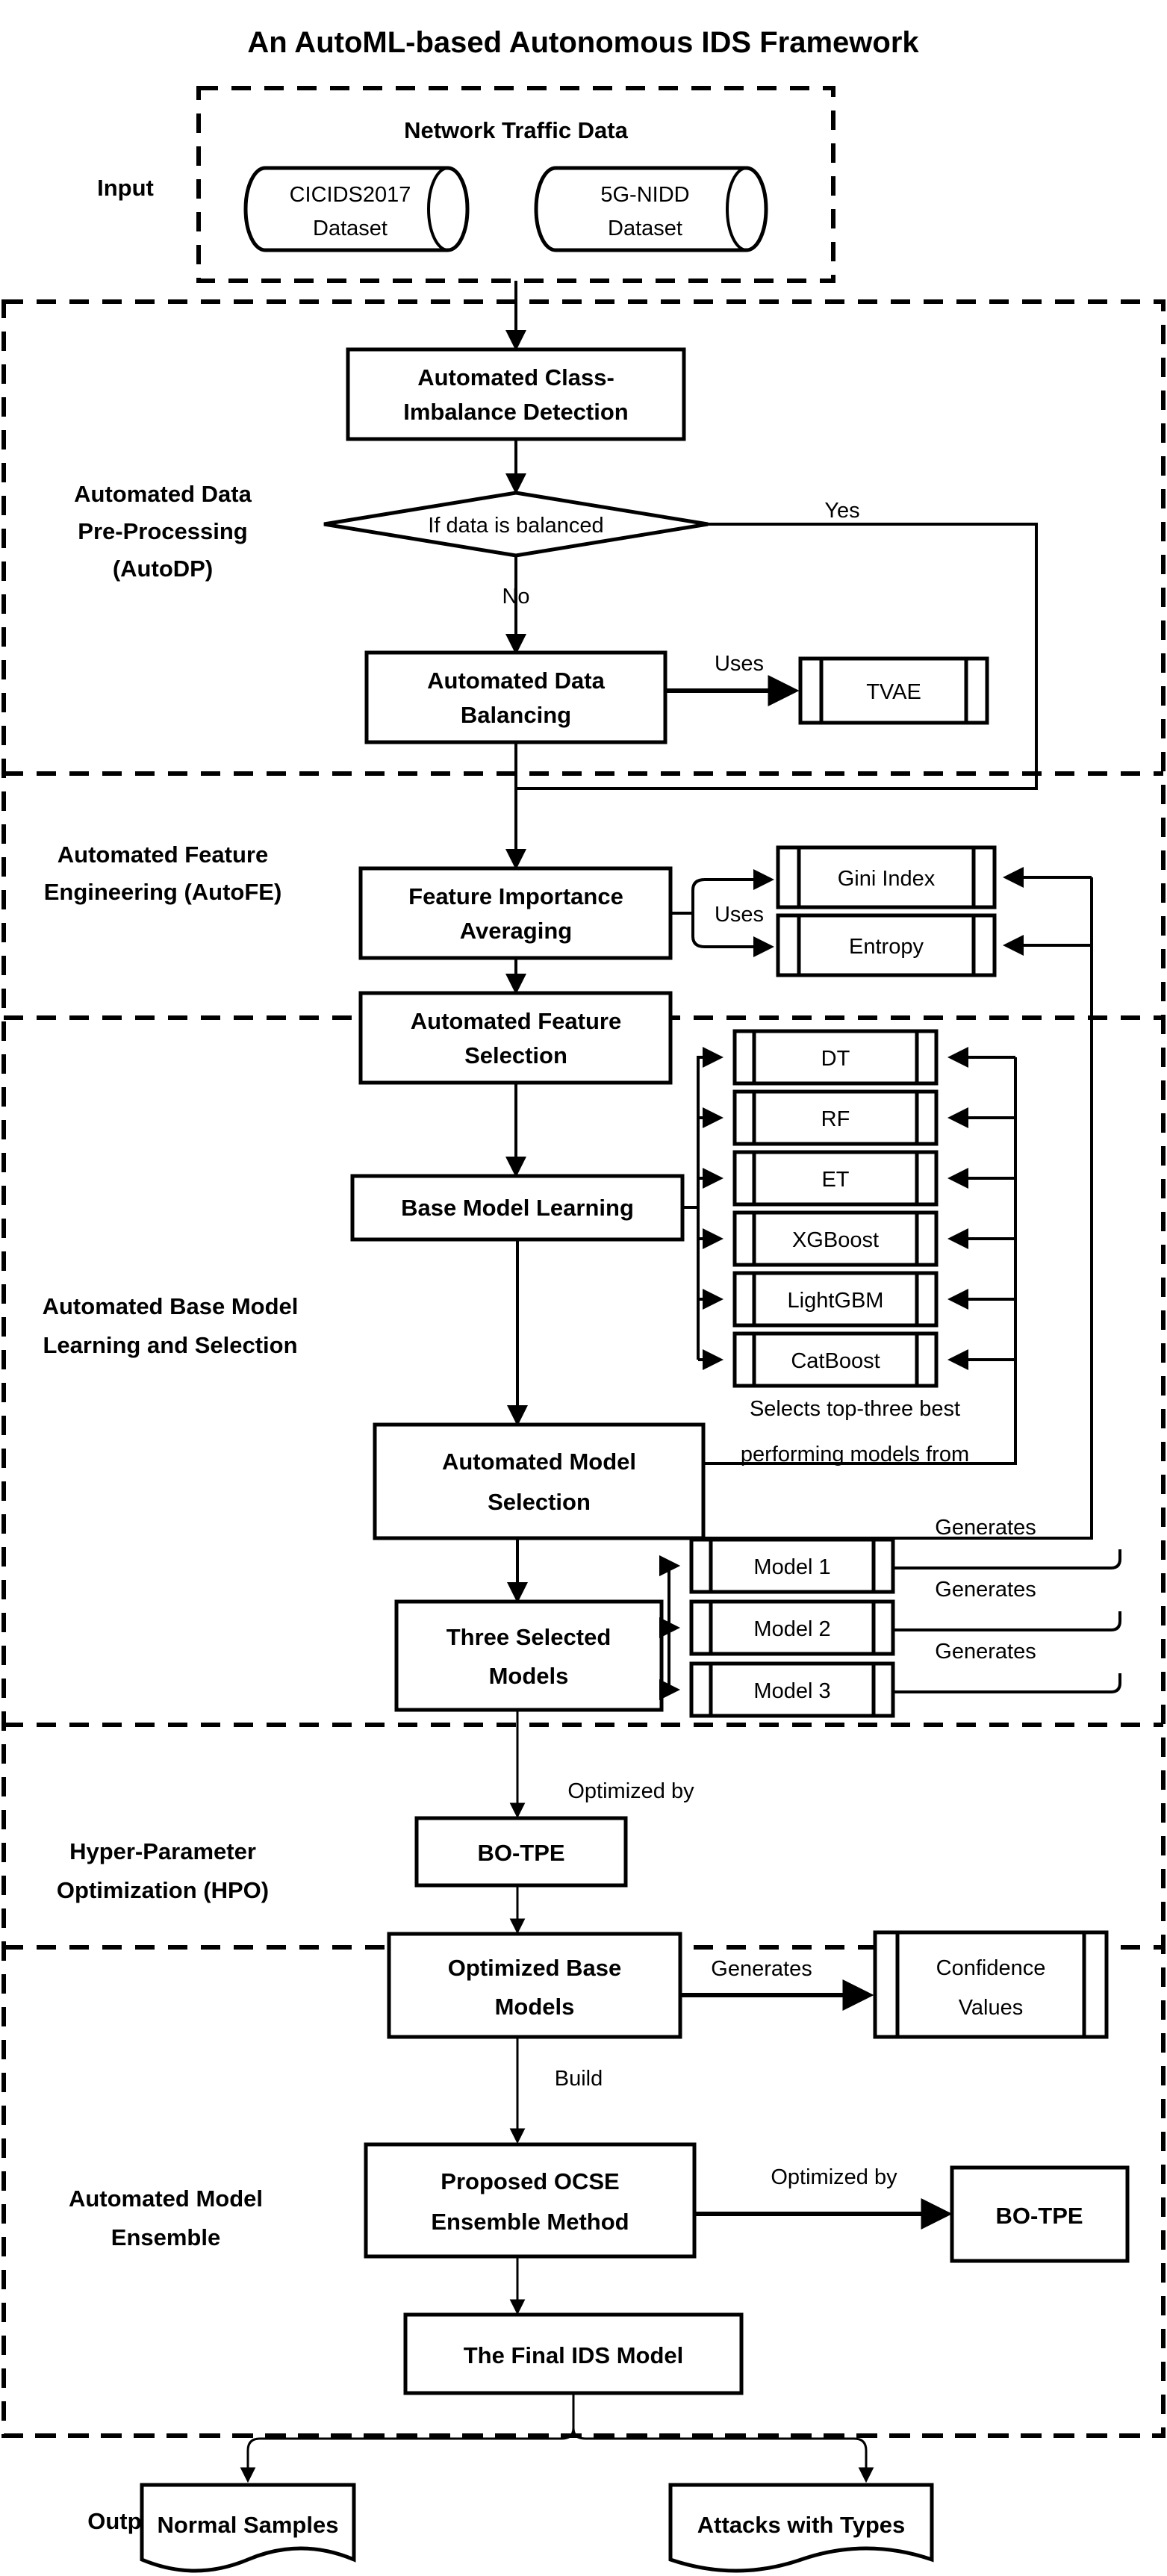 Image resolution: width=1167 pixels, height=2576 pixels. I want to click on model-label: CatBoost, so click(835, 1361).